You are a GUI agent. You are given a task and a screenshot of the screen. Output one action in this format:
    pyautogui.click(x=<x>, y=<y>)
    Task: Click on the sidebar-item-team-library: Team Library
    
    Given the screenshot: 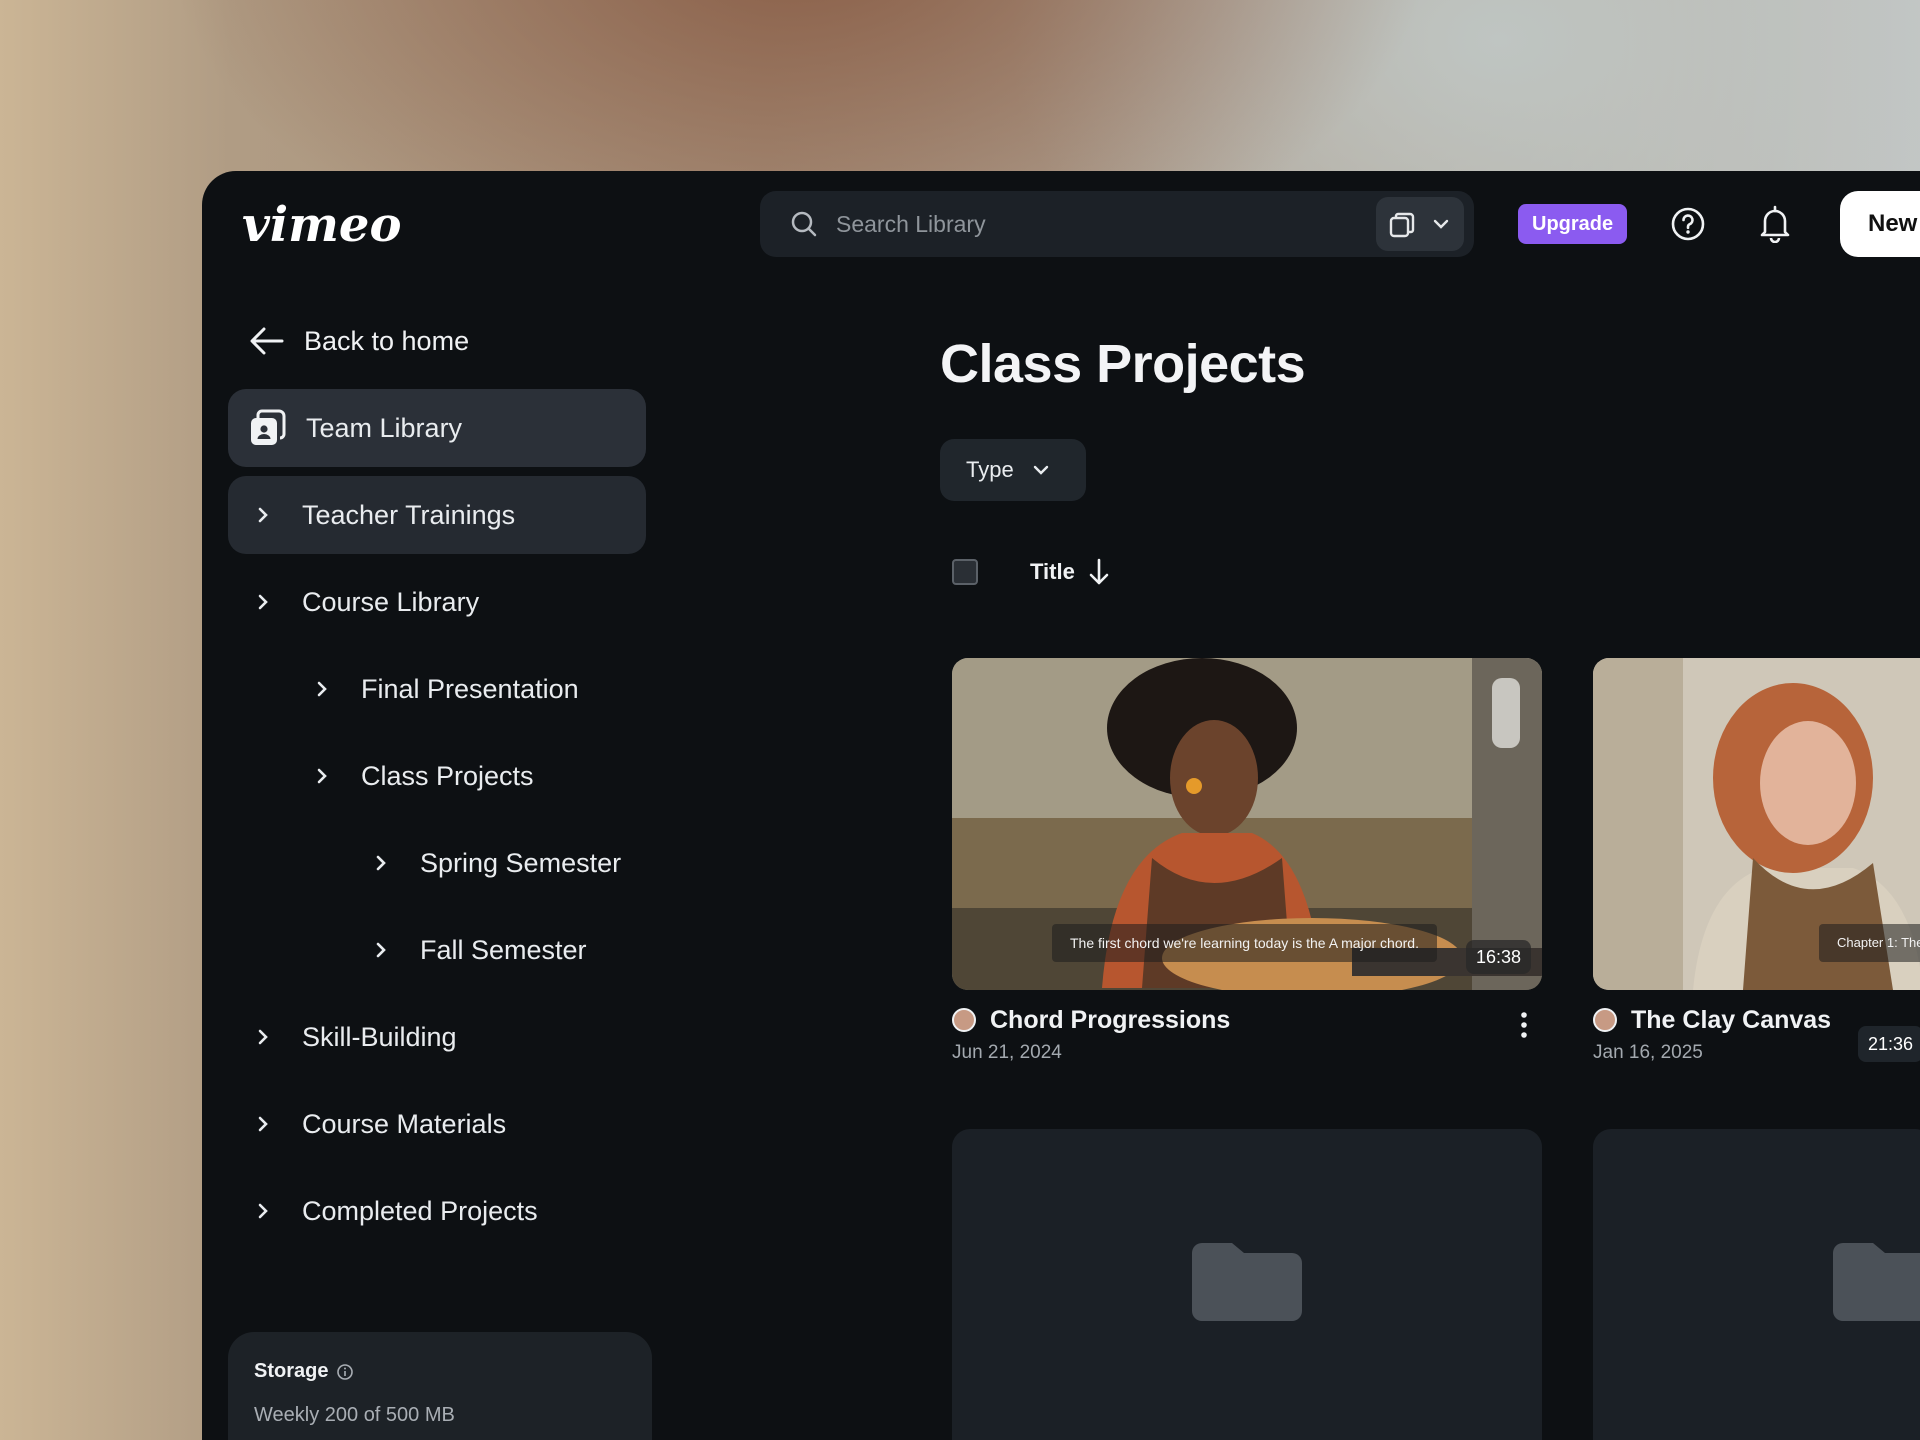 What is the action you would take?
    pyautogui.click(x=437, y=428)
    